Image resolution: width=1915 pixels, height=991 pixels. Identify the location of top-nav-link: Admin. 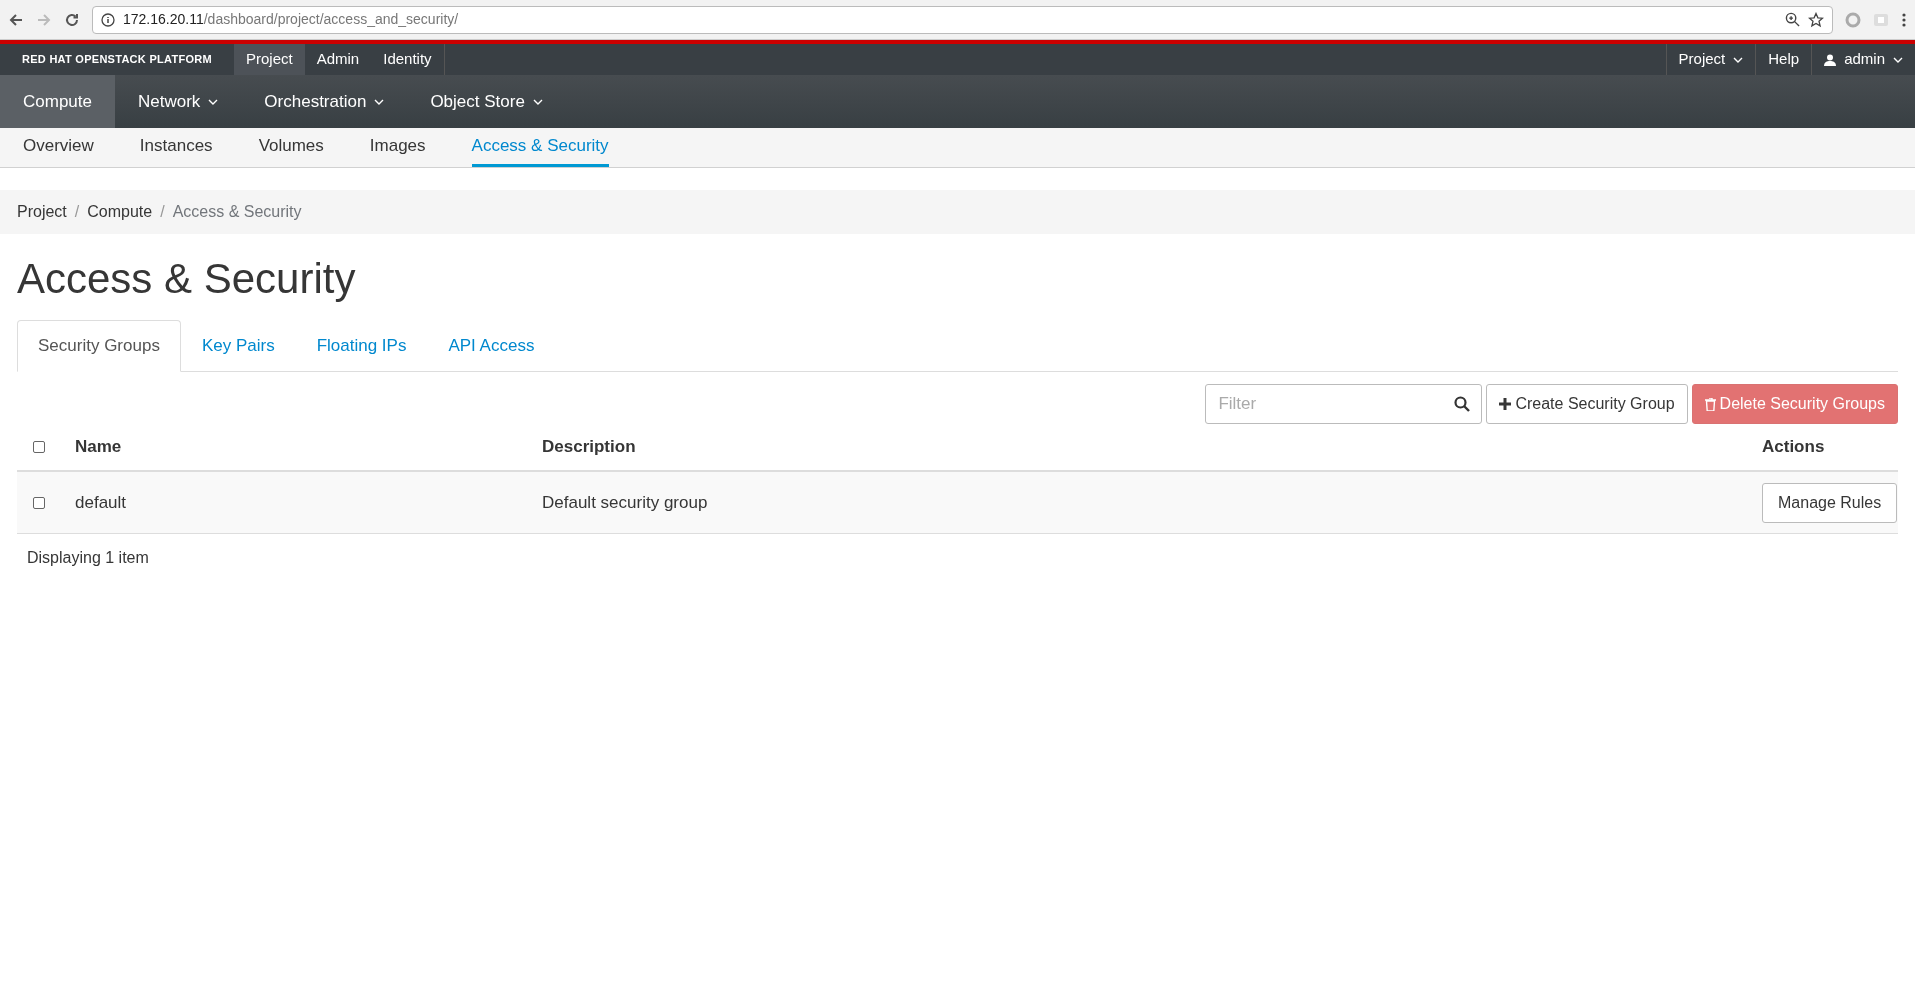
(338, 59).